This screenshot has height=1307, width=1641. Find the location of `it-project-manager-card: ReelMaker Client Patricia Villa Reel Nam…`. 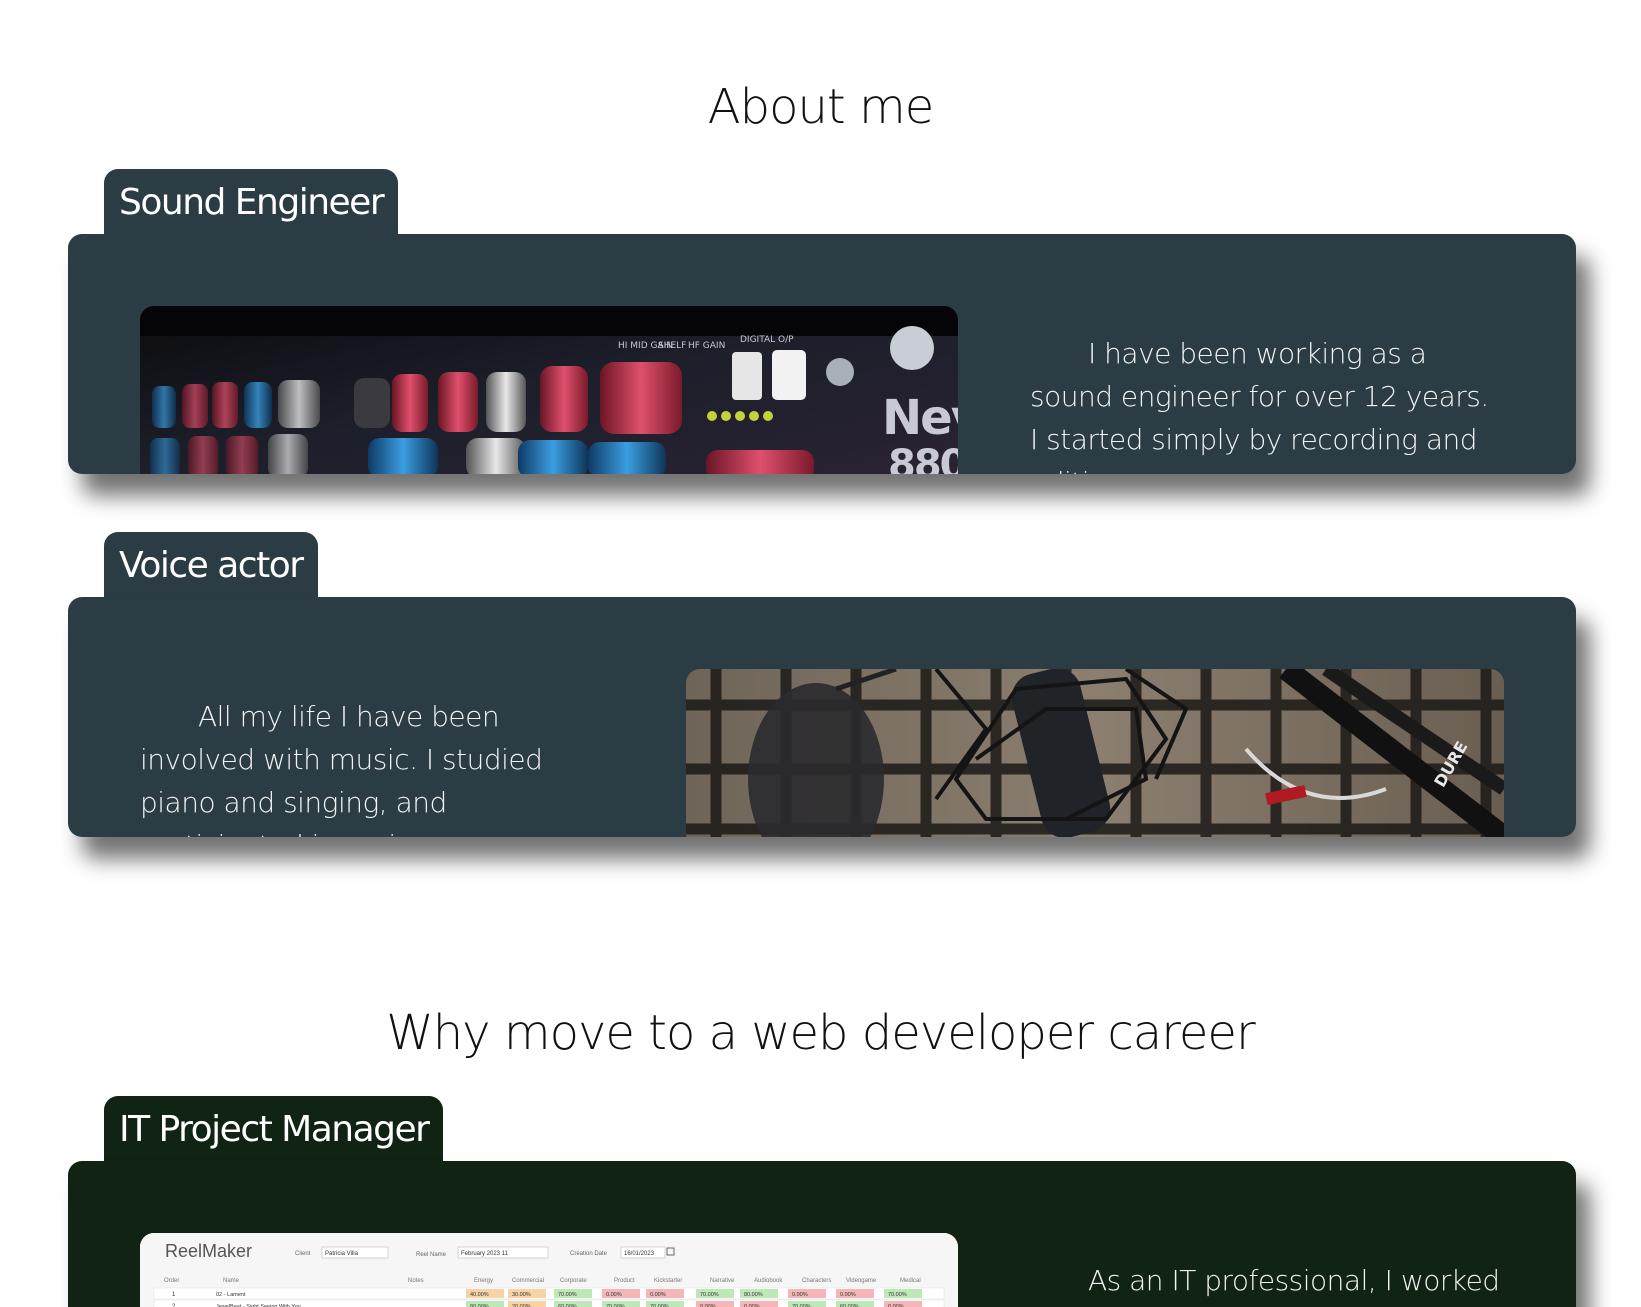

it-project-manager-card: ReelMaker Client Patricia Villa Reel Nam… is located at coordinates (822, 1234).